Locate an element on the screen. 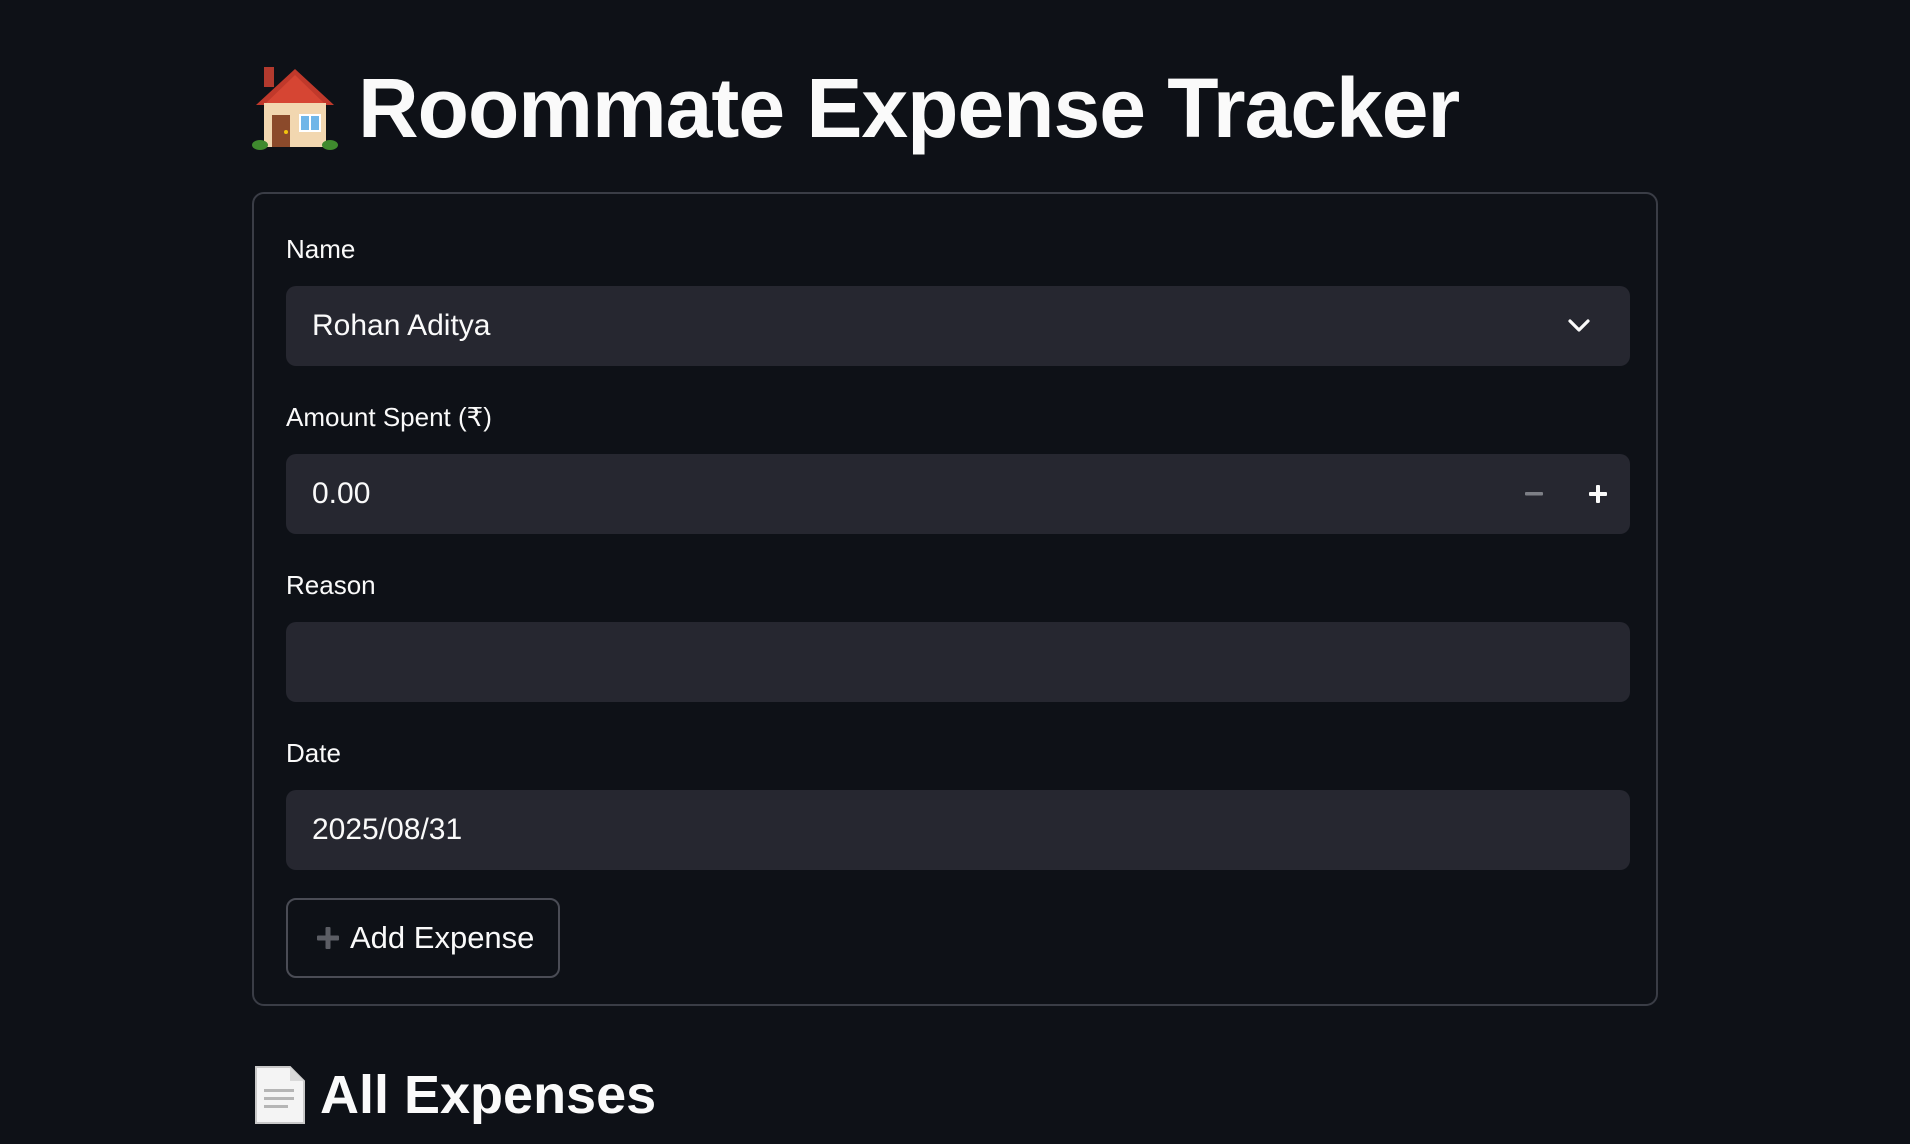 This screenshot has width=1910, height=1144. page-title: Roommate Expense Tracker is located at coordinates (856, 108).